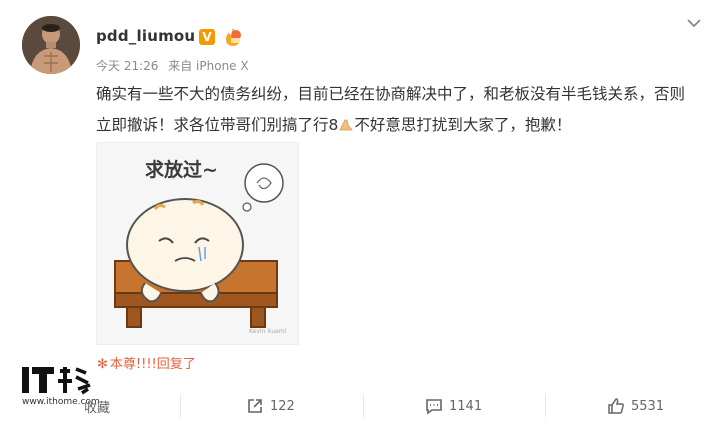 This screenshot has height=429, width=728. What do you see at coordinates (207, 37) in the screenshot?
I see `verified-badge-icon: V` at bounding box center [207, 37].